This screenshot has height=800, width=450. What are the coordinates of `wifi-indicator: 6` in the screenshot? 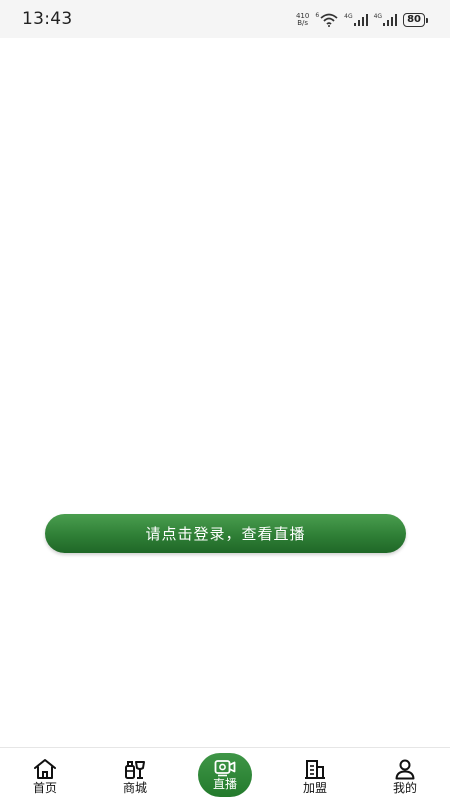 It's located at (326, 20).